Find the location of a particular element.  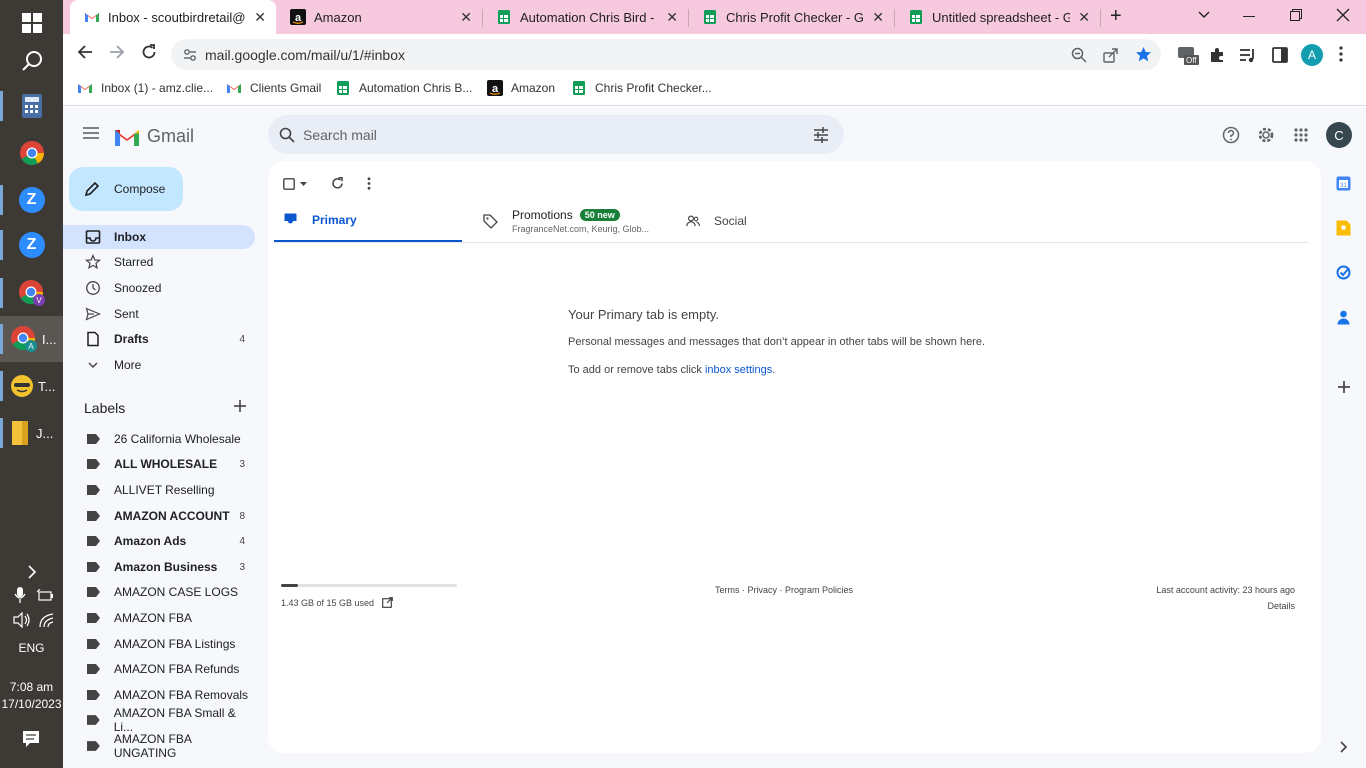

search-bar: Search mail is located at coordinates (556, 134).